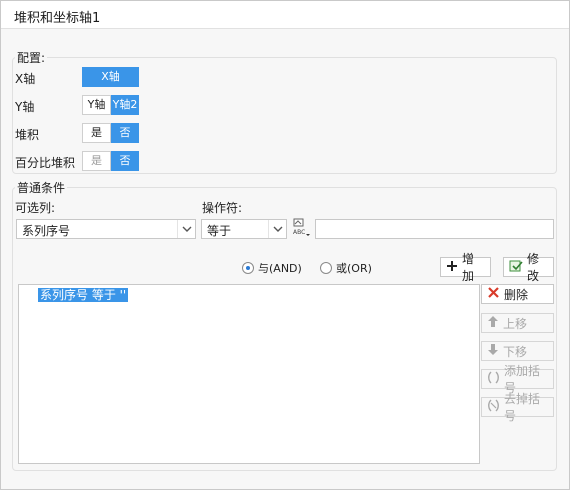  Describe the element at coordinates (285, 15) in the screenshot. I see `title-bar: 堆积和坐标轴1` at that location.